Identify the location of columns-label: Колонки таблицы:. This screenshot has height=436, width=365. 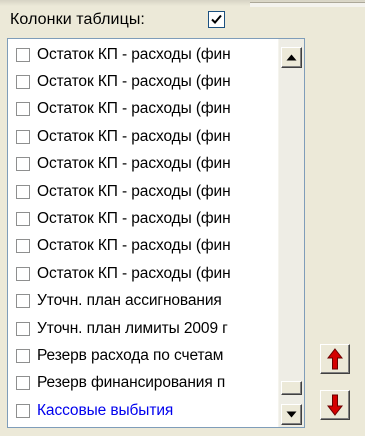
(77, 19).